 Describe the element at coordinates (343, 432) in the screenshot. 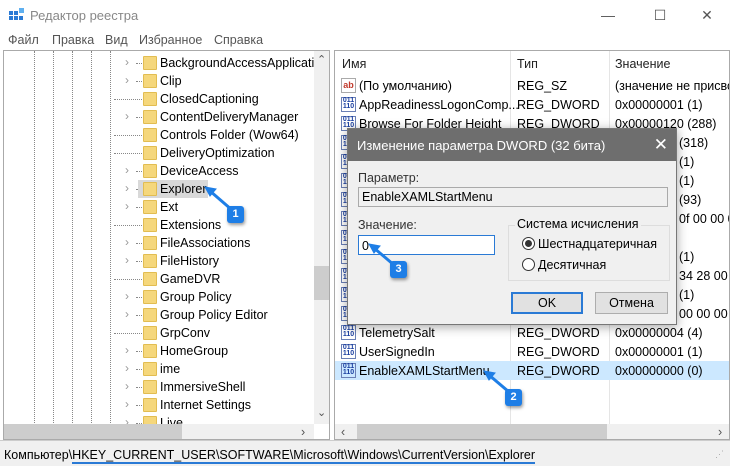

I see `scroll-left-icon: ‹` at that location.